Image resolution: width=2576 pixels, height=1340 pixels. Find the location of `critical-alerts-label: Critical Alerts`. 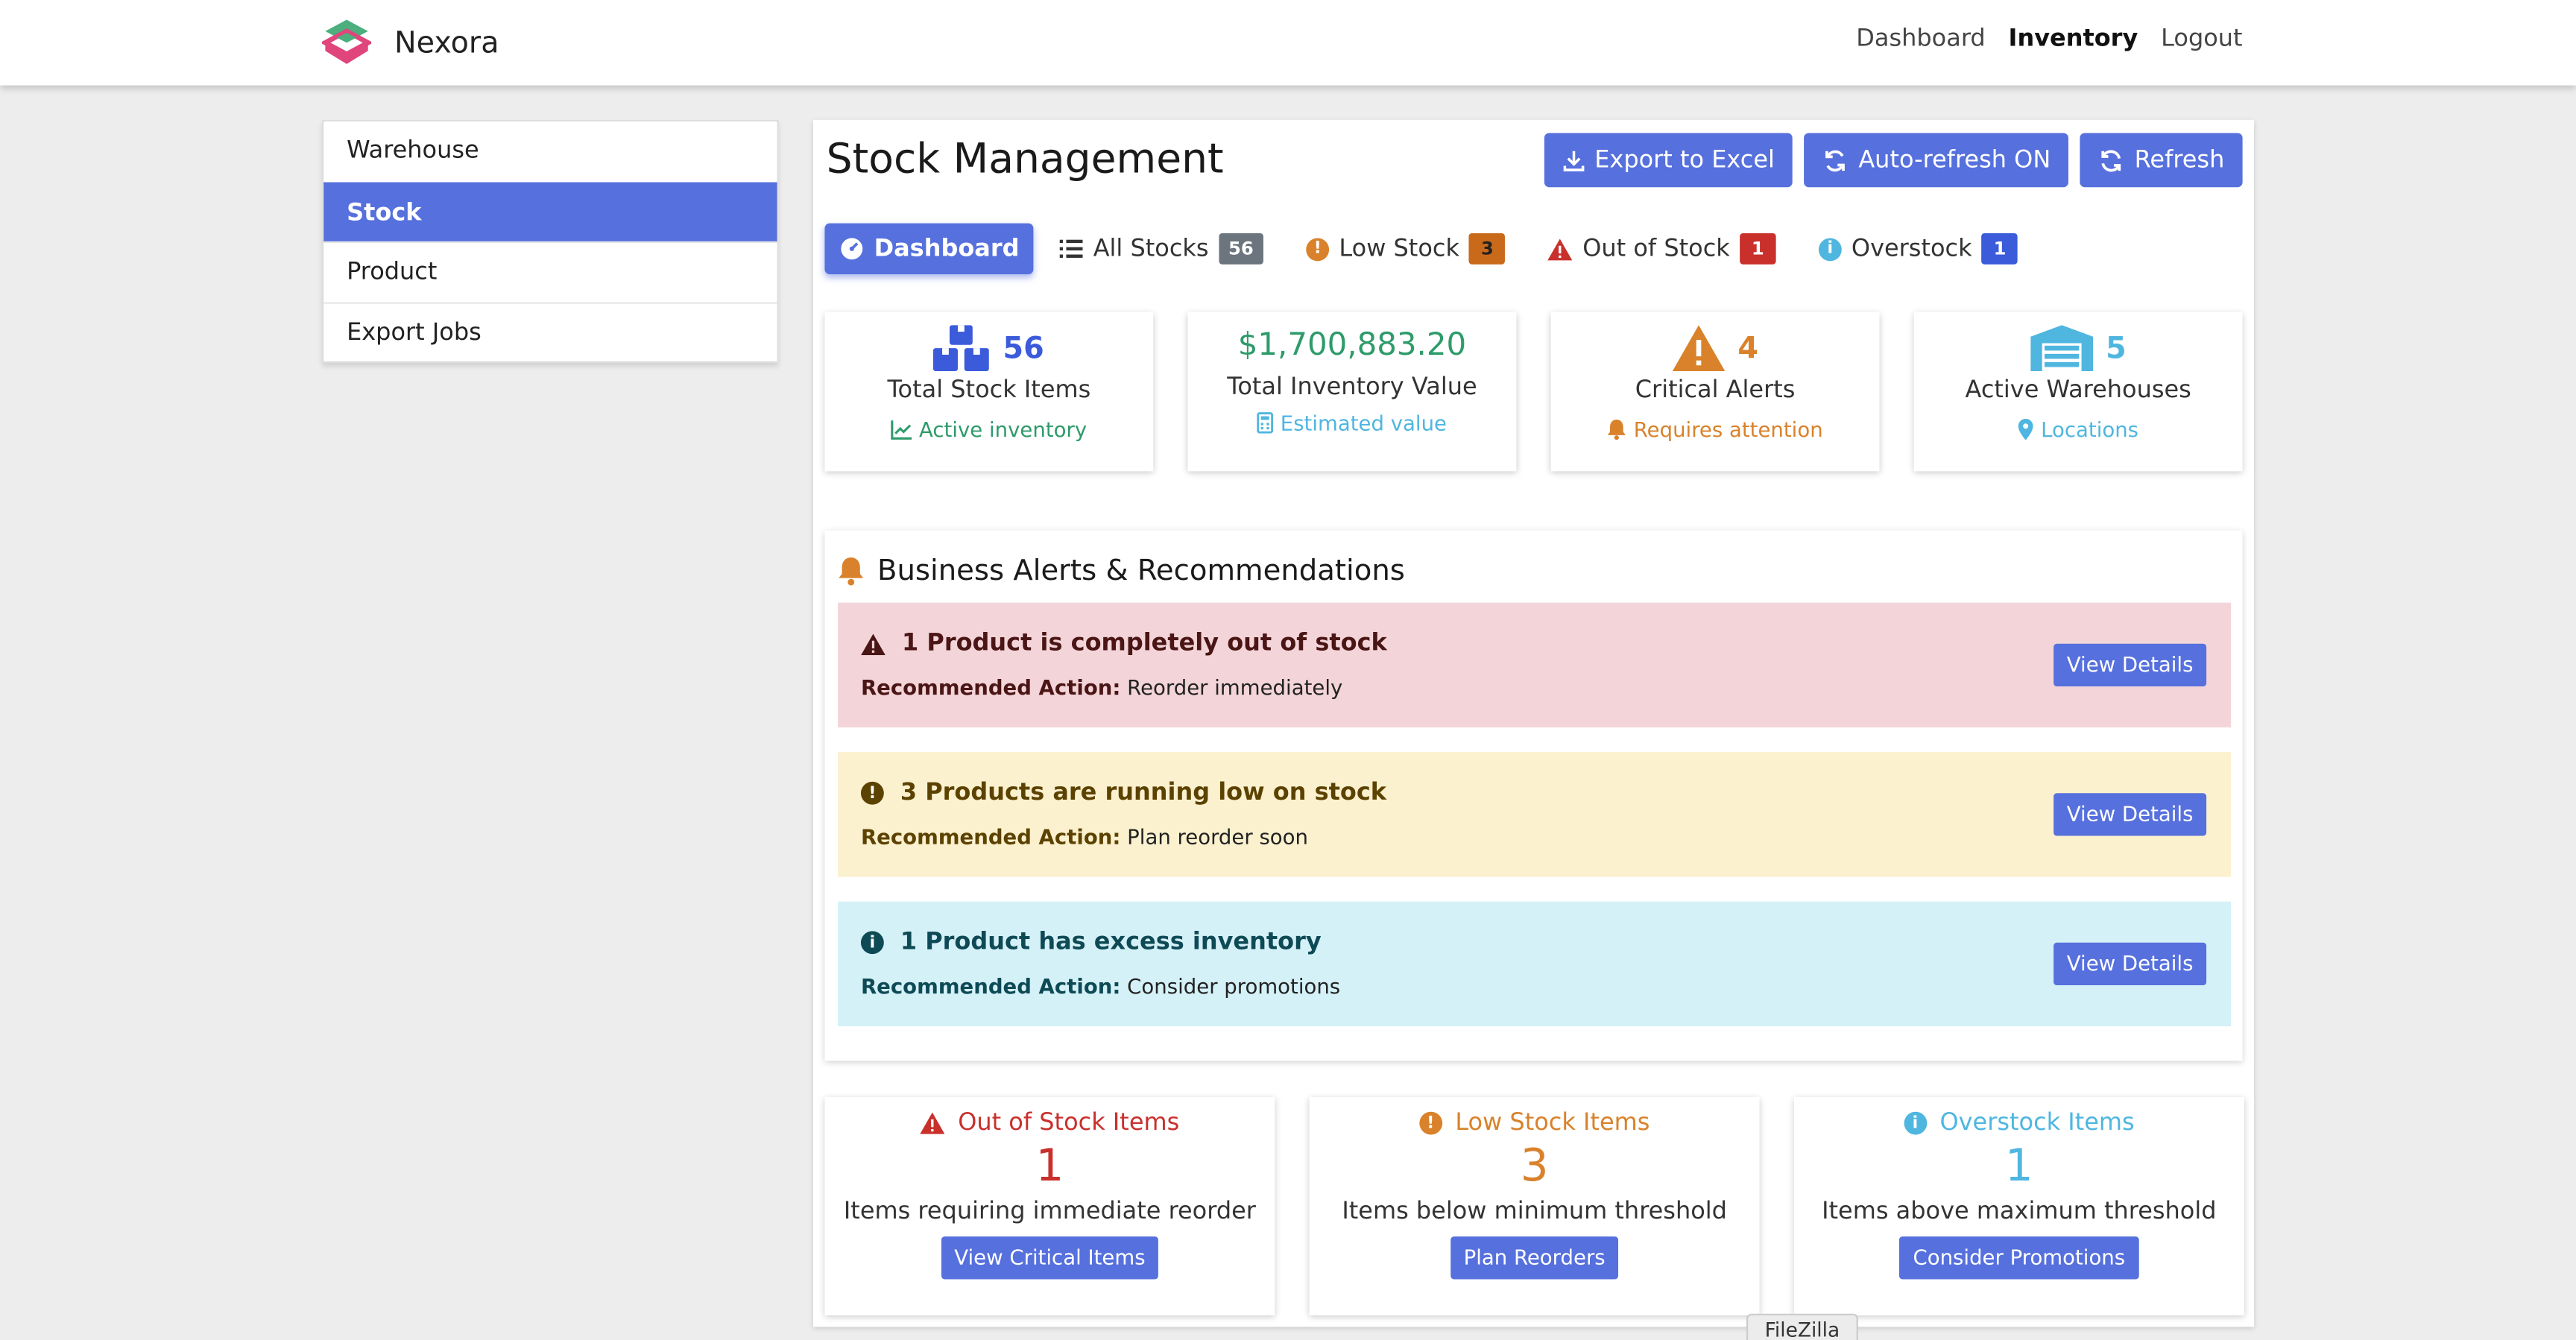

critical-alerts-label: Critical Alerts is located at coordinates (1716, 391).